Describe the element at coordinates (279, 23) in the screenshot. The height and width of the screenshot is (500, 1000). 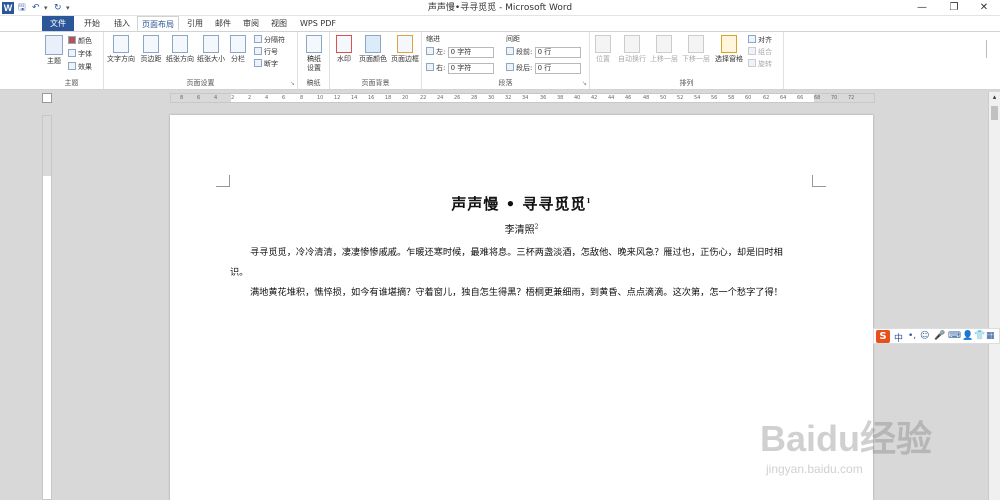
I see `tab-view: 视图` at that location.